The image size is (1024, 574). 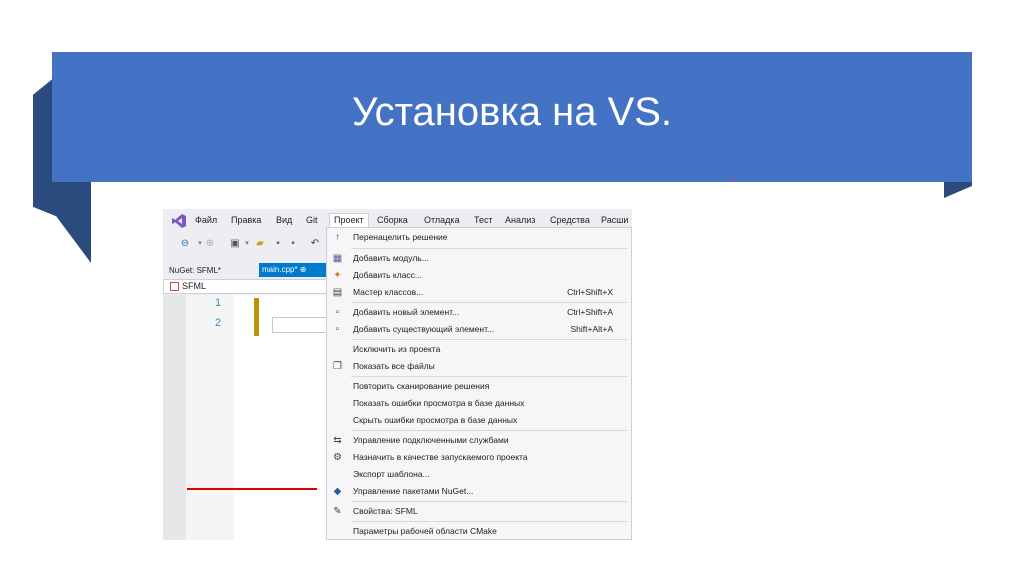 What do you see at coordinates (246, 220) in the screenshot?
I see `menu-edit: Правка` at bounding box center [246, 220].